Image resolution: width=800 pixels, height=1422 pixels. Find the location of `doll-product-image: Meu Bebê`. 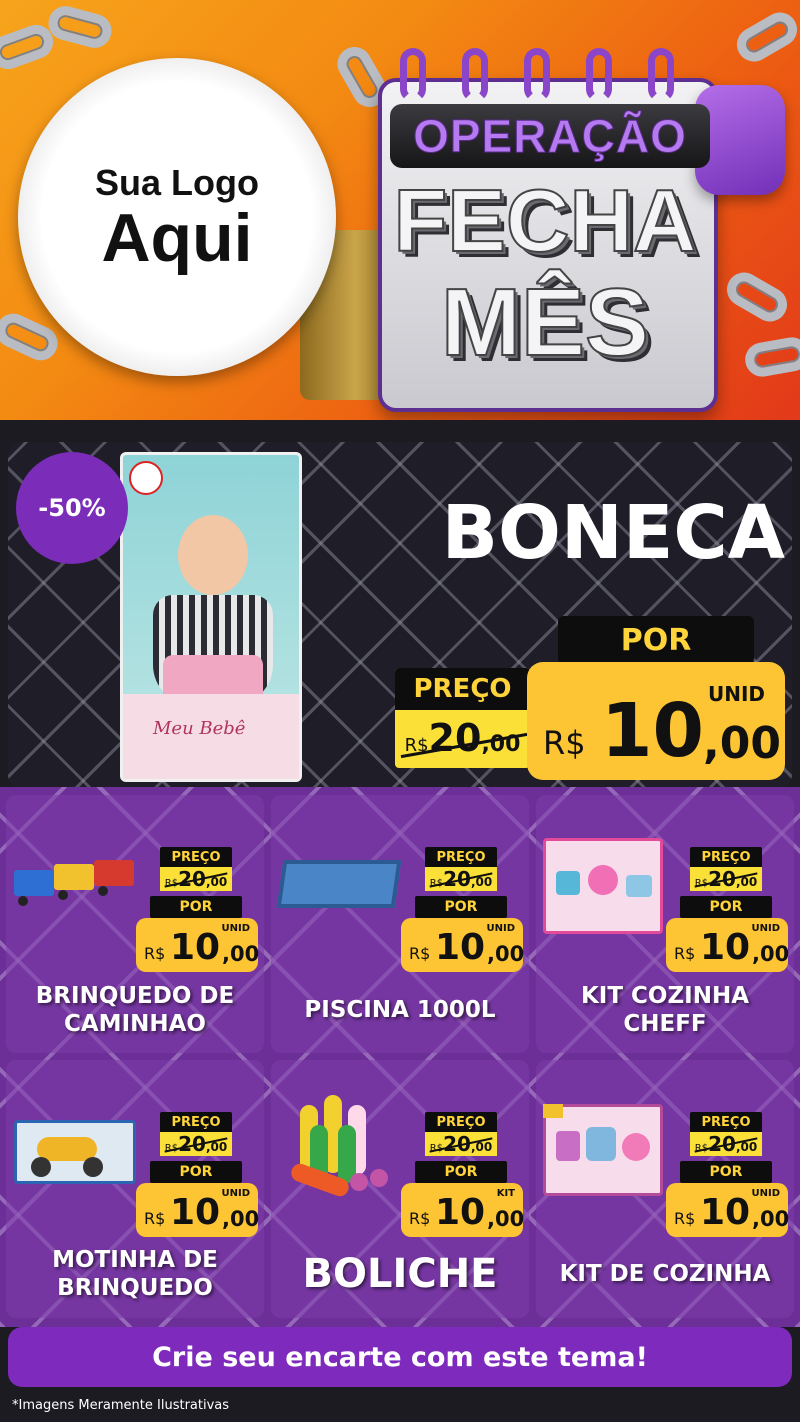

doll-product-image: Meu Bebê is located at coordinates (211, 617).